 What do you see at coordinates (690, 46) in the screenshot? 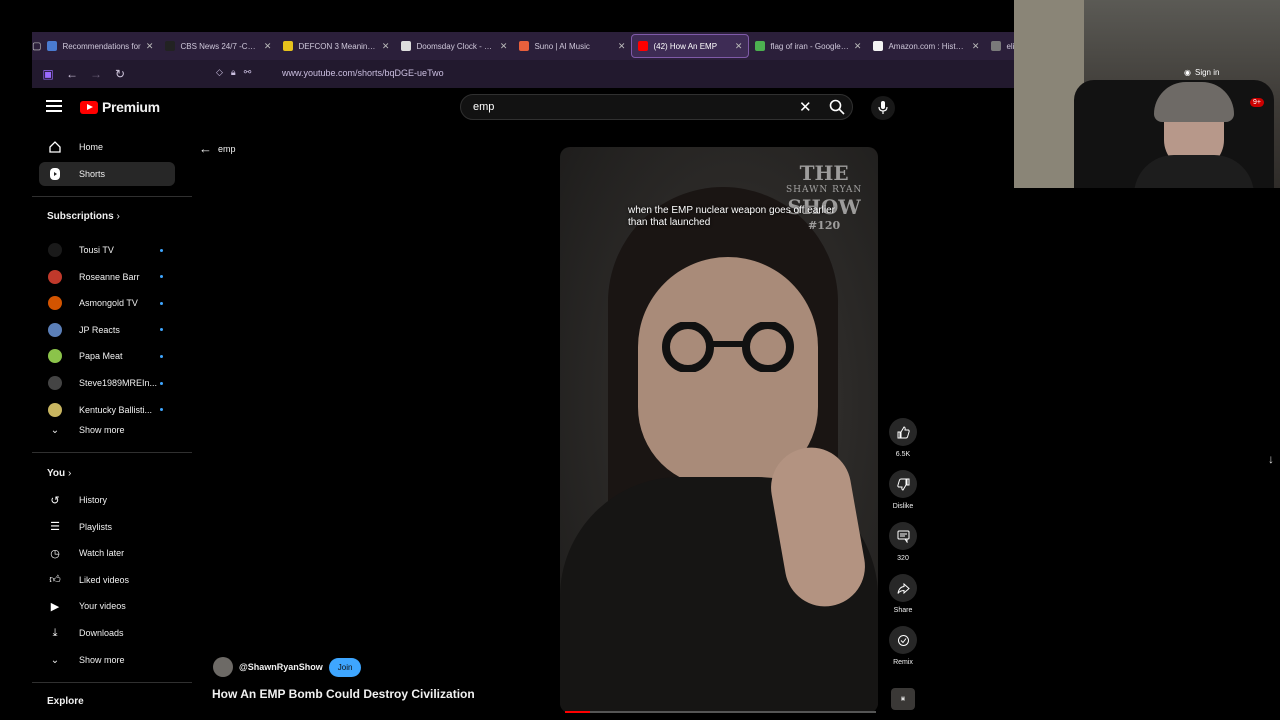
I see `browser-tab: (42) How An EMP ✕` at bounding box center [690, 46].